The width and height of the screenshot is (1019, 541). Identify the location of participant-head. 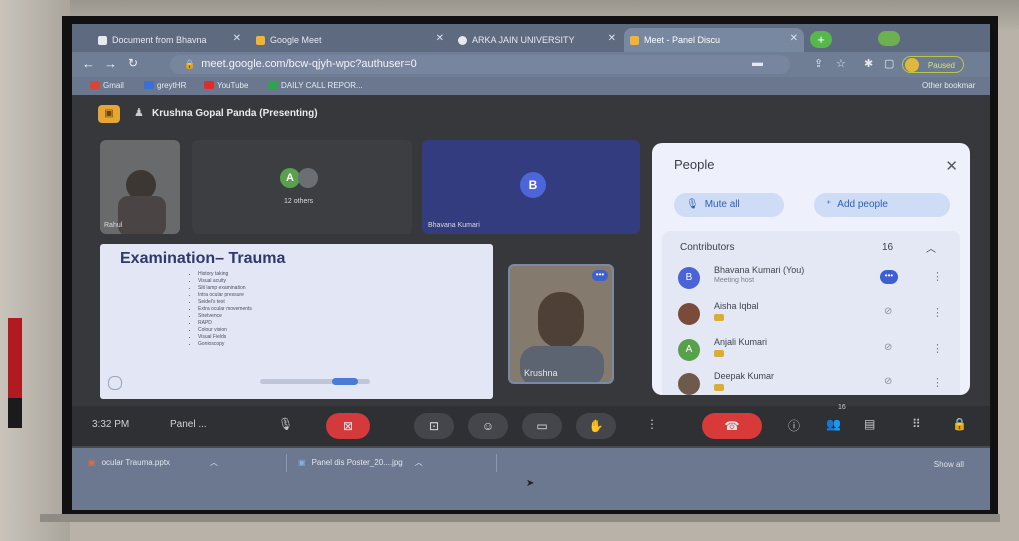
(561, 320).